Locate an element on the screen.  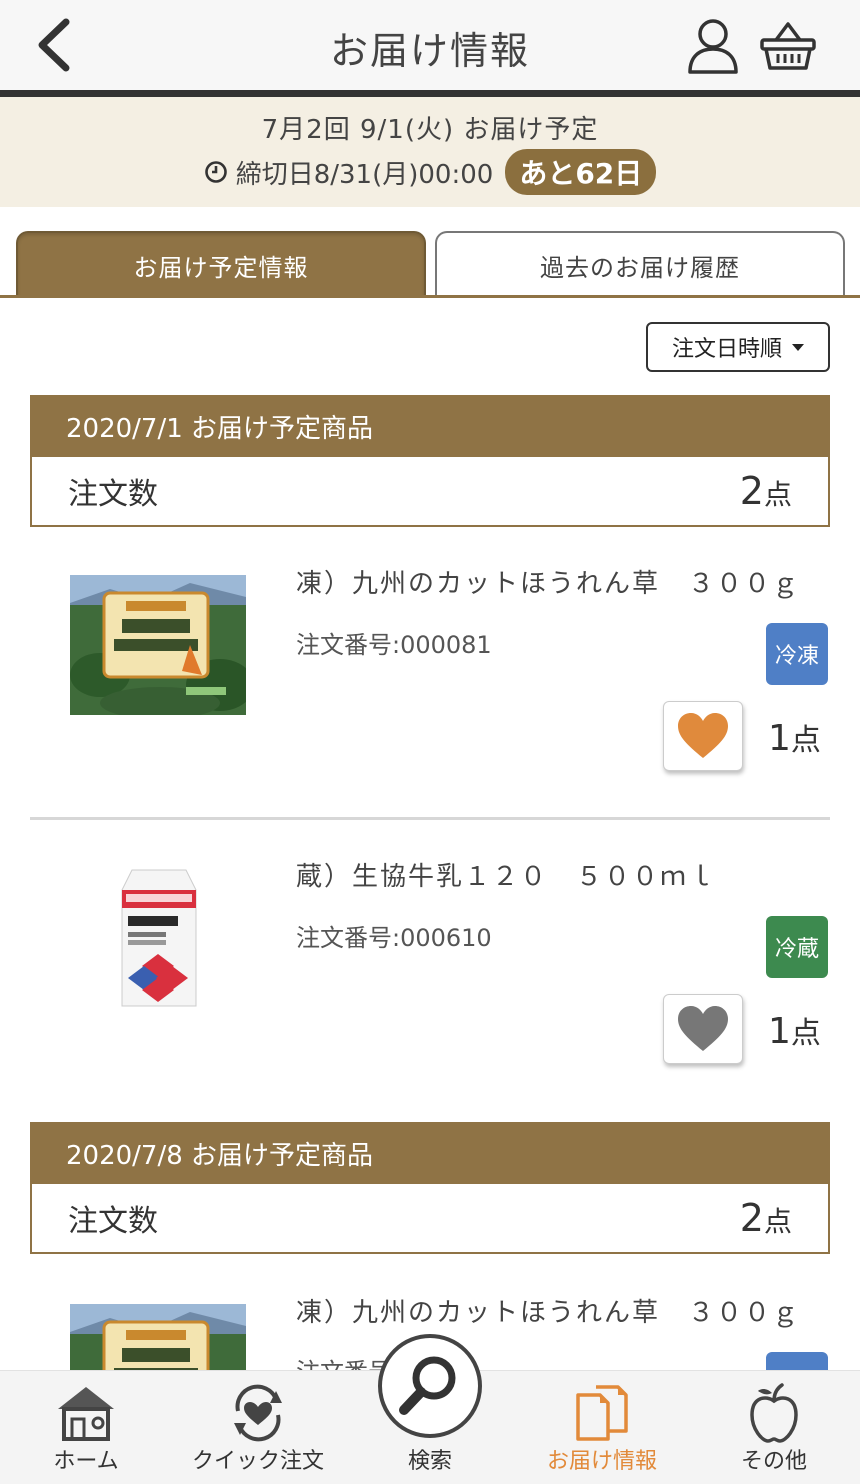
search-icon is located at coordinates (427, 1385).